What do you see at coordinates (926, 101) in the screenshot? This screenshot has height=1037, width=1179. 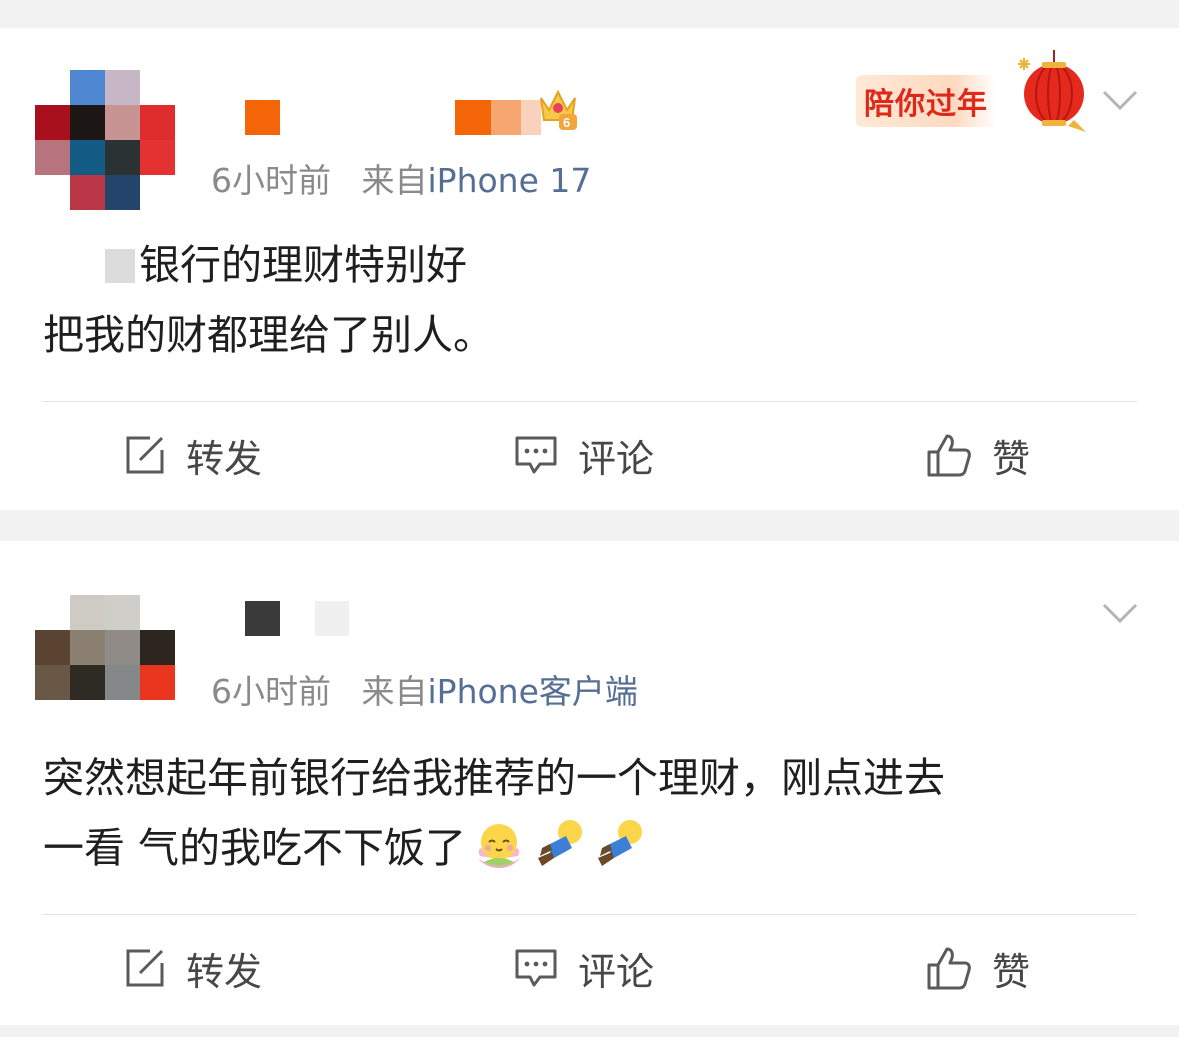 I see `badge-label: 陪你过年` at bounding box center [926, 101].